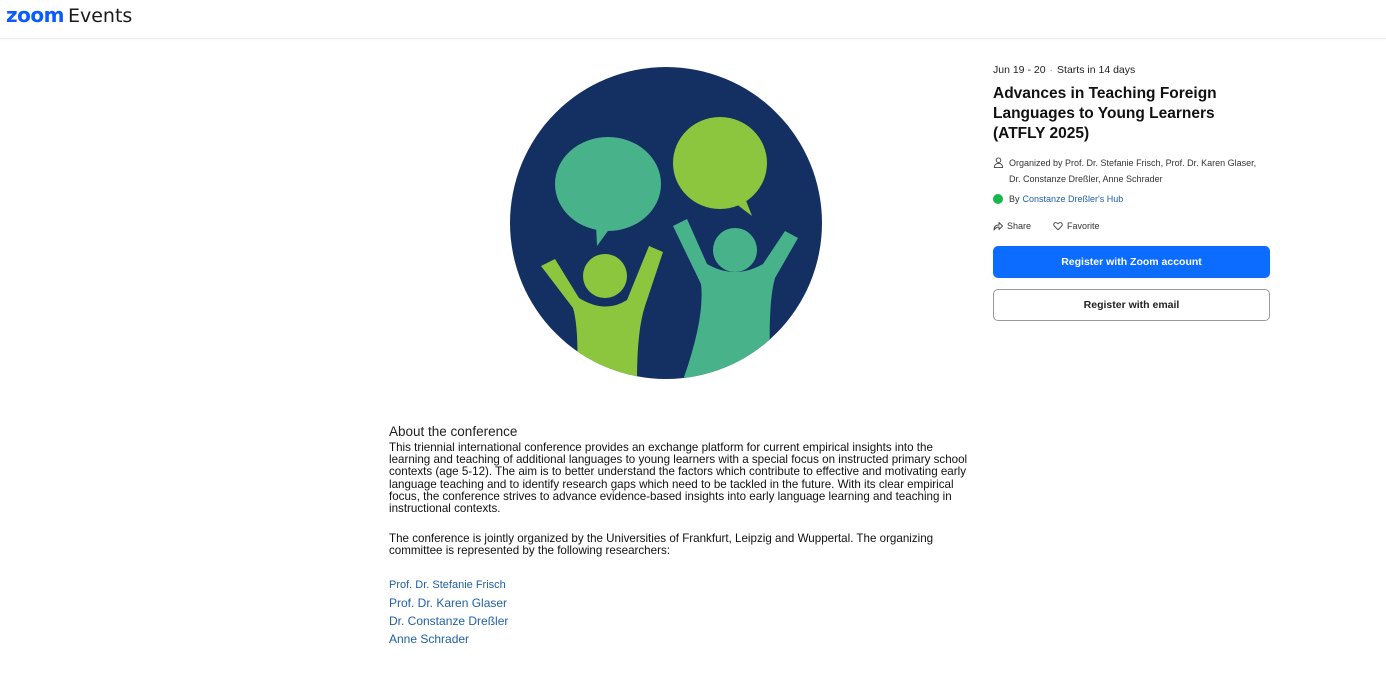 The height and width of the screenshot is (698, 1386). What do you see at coordinates (1019, 70) in the screenshot?
I see `event-date: Jun 19 - 20` at bounding box center [1019, 70].